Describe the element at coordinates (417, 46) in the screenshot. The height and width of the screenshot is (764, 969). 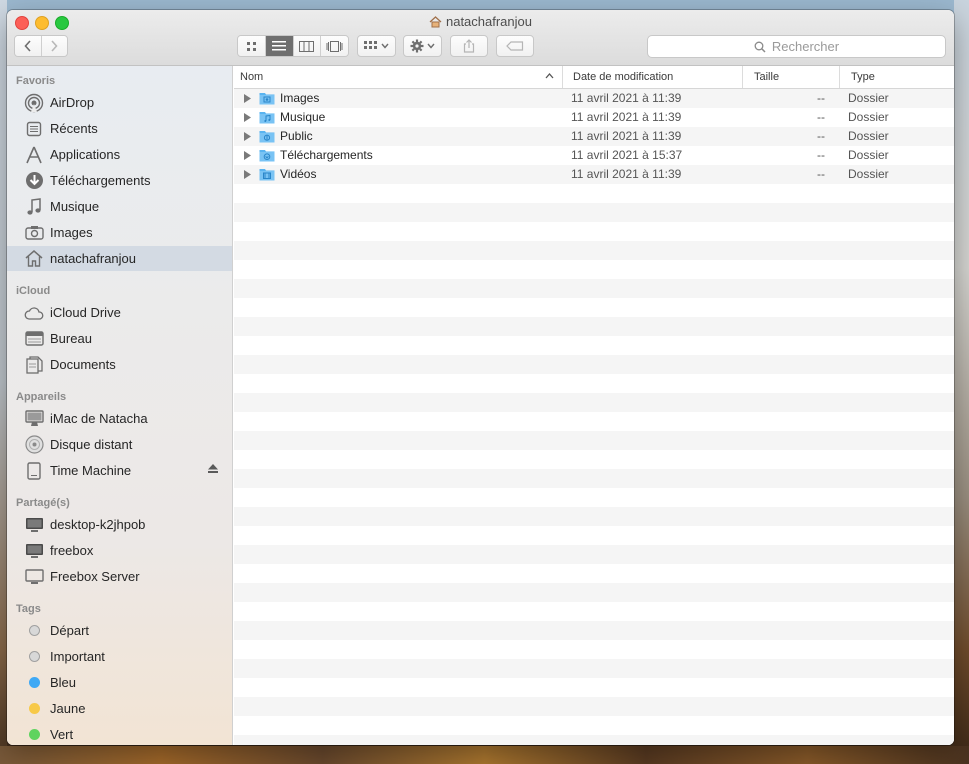
I see `gear-icon` at that location.